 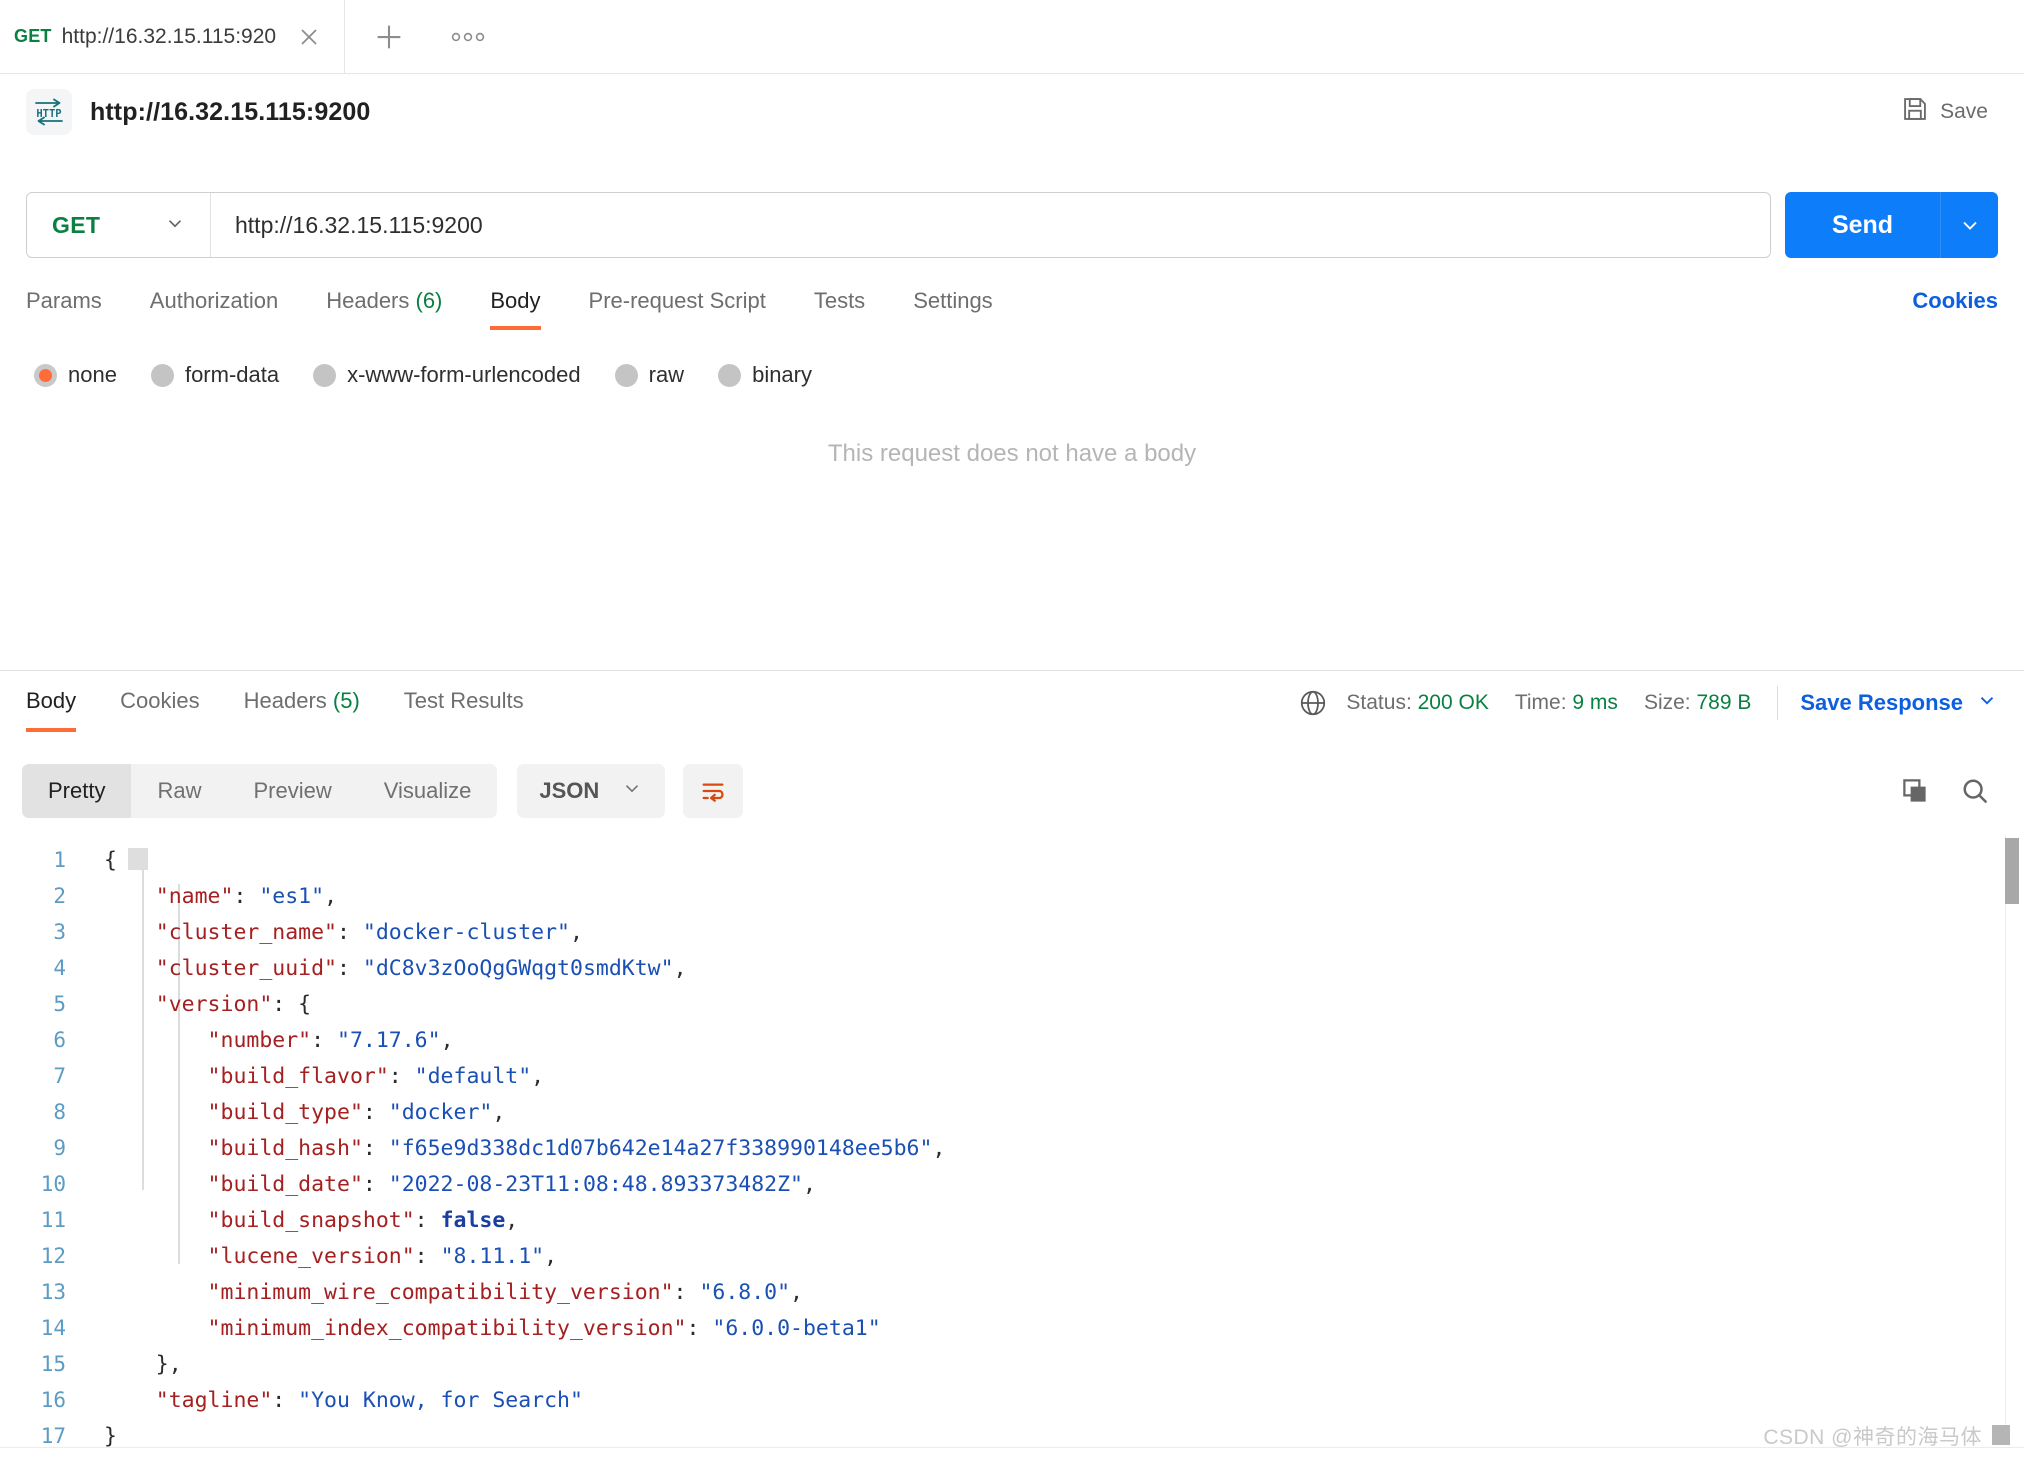 I want to click on body-type-raw: raw, so click(x=649, y=375).